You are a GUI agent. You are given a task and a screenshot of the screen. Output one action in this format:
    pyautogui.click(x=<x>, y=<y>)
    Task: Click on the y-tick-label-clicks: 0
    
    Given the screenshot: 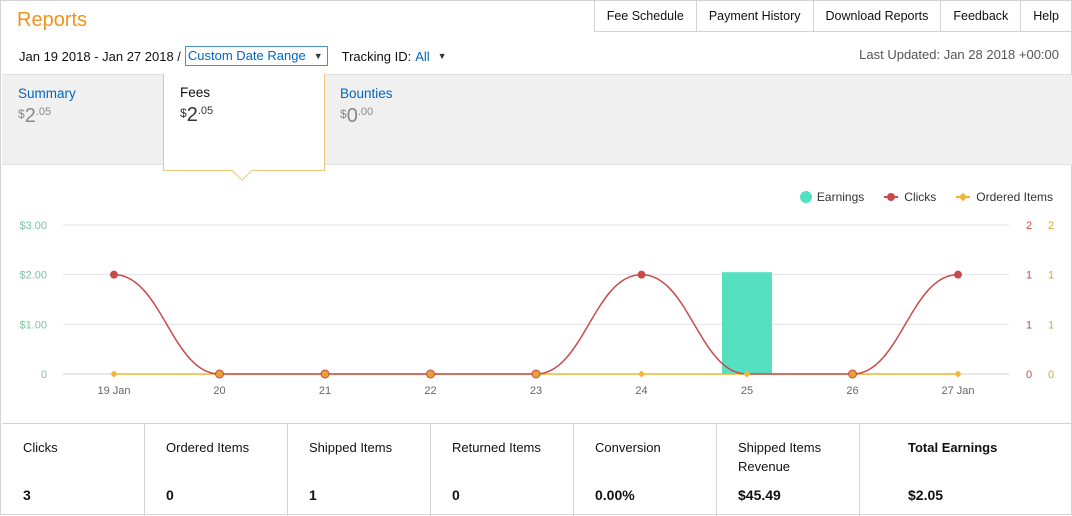 What is the action you would take?
    pyautogui.click(x=1029, y=375)
    